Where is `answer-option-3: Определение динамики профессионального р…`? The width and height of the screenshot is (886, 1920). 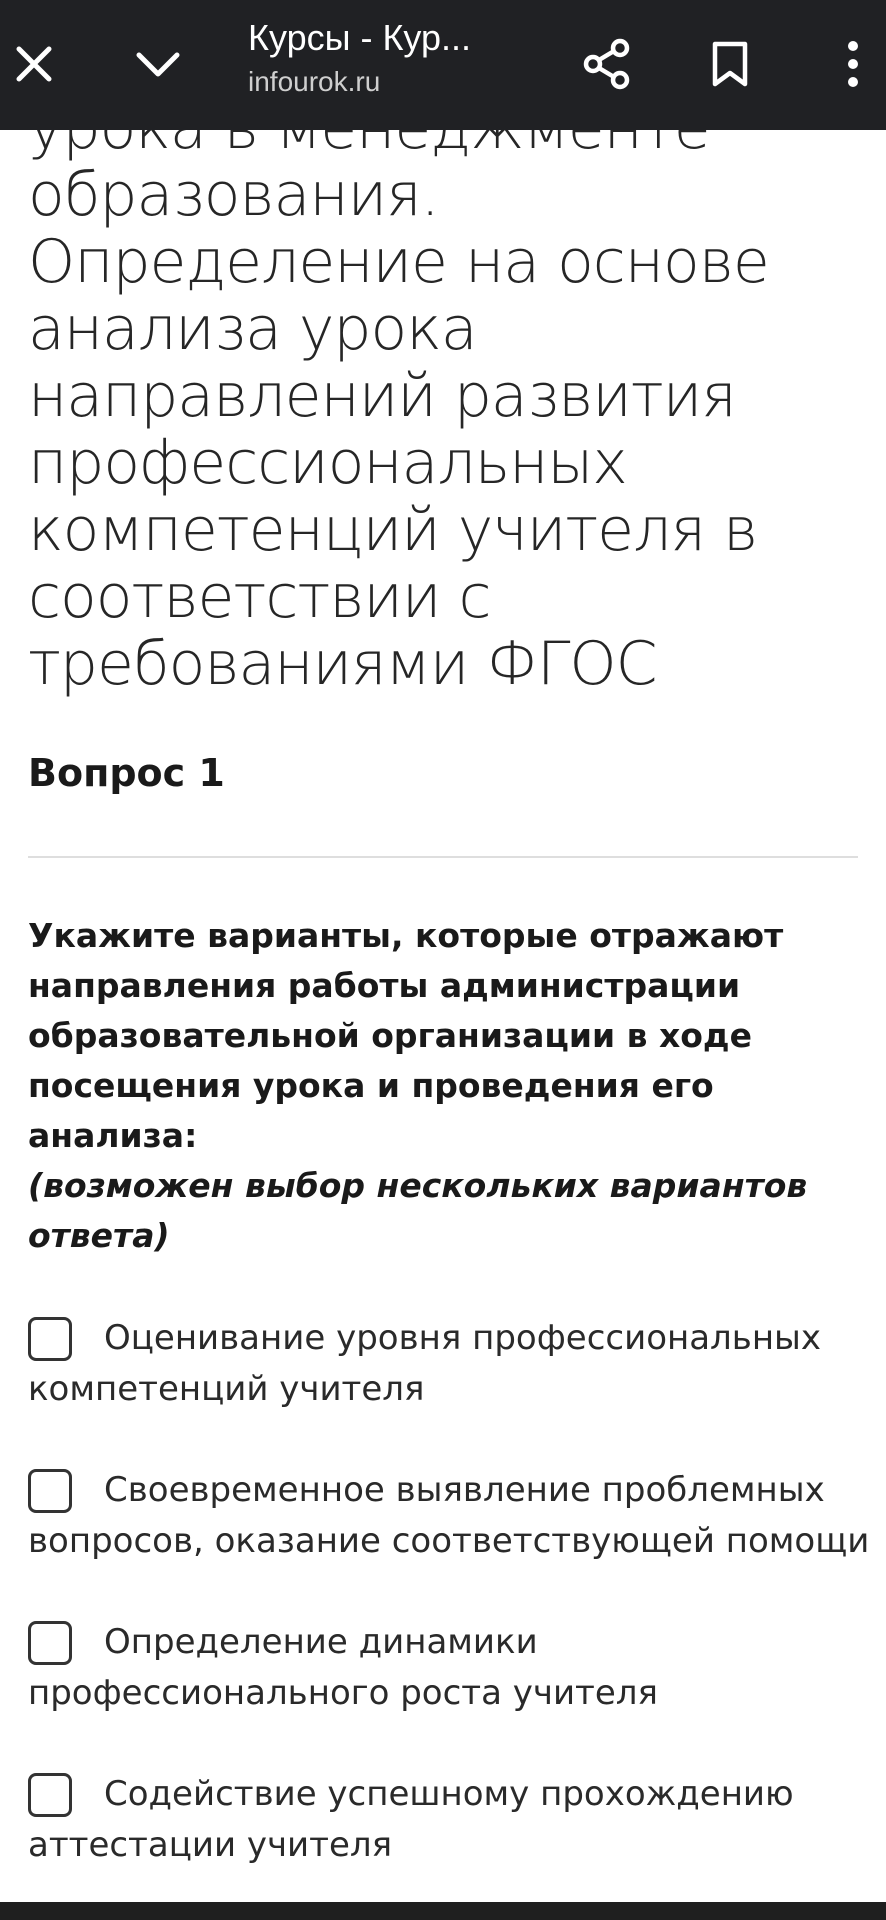
answer-option-3: Определение динамики профессионального р… is located at coordinates (453, 1668).